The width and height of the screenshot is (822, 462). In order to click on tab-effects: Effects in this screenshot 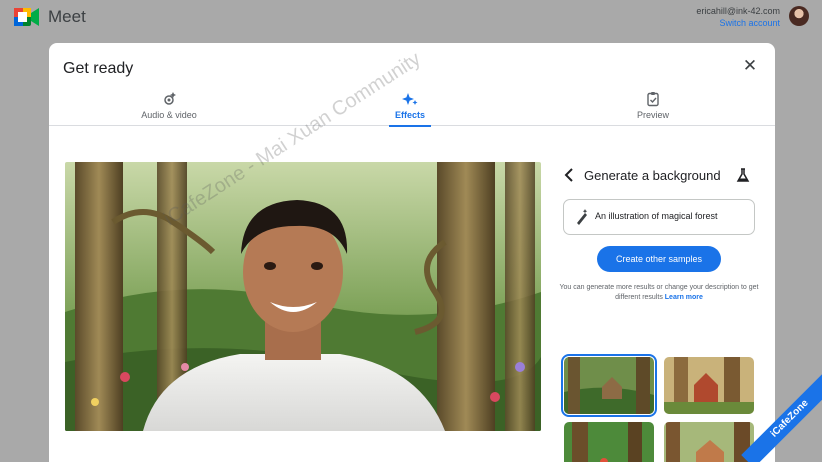, I will do `click(410, 108)`.